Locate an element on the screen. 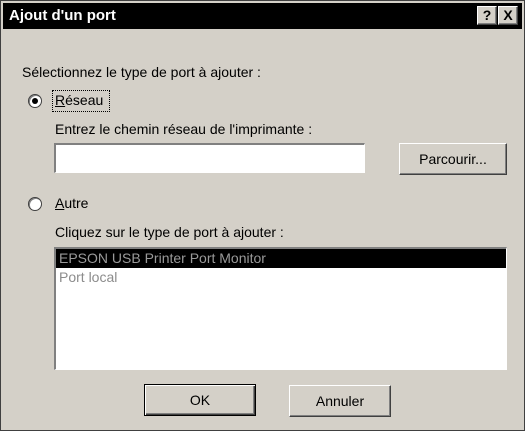 Image resolution: width=527 pixels, height=433 pixels. cancel-button: Annuler is located at coordinates (340, 401).